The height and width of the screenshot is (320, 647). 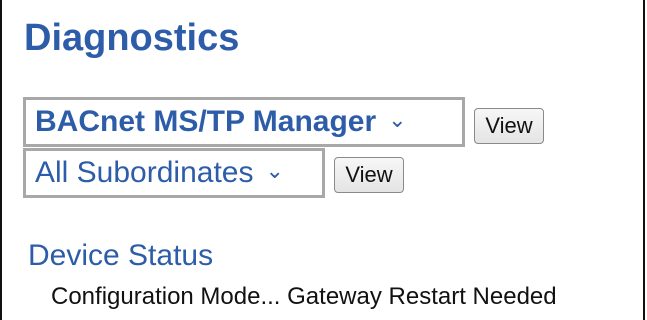 I want to click on page-title: Diagnostics, so click(x=132, y=38).